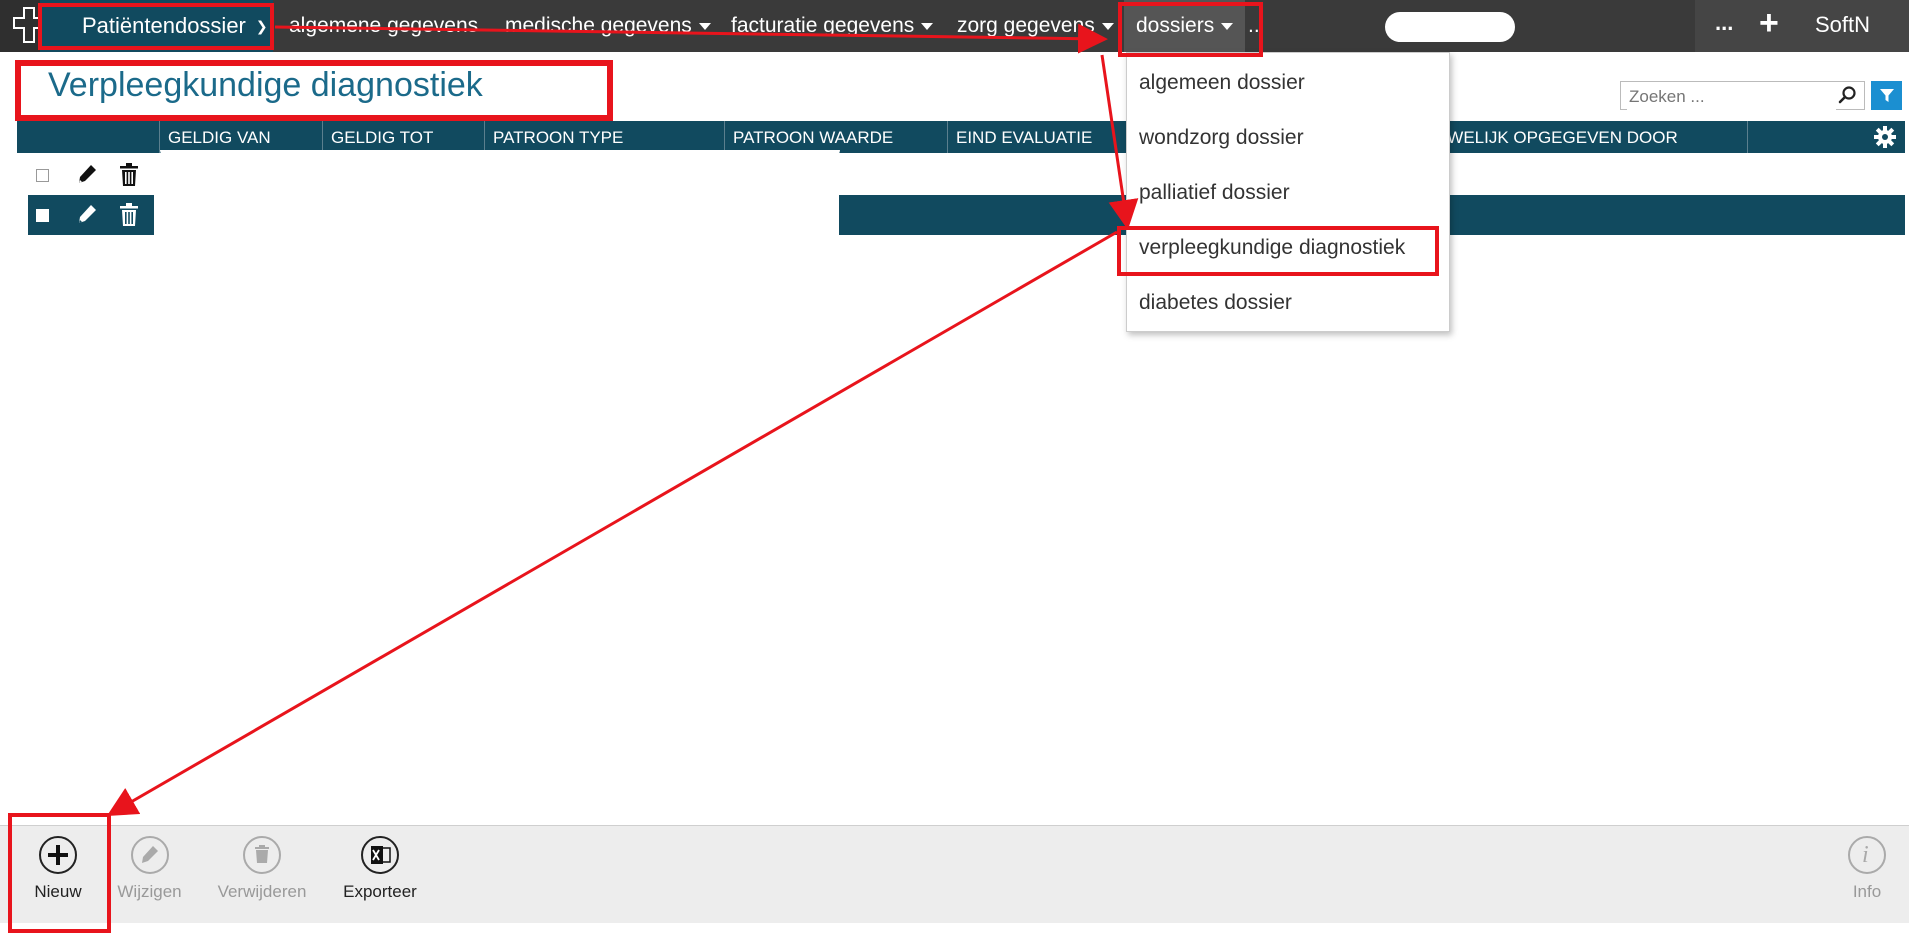 The height and width of the screenshot is (933, 1909). Describe the element at coordinates (1591, 137) in the screenshot. I see `column-header-opgegeven-door: UWELIJK OPGEGEVEN DOOR` at that location.